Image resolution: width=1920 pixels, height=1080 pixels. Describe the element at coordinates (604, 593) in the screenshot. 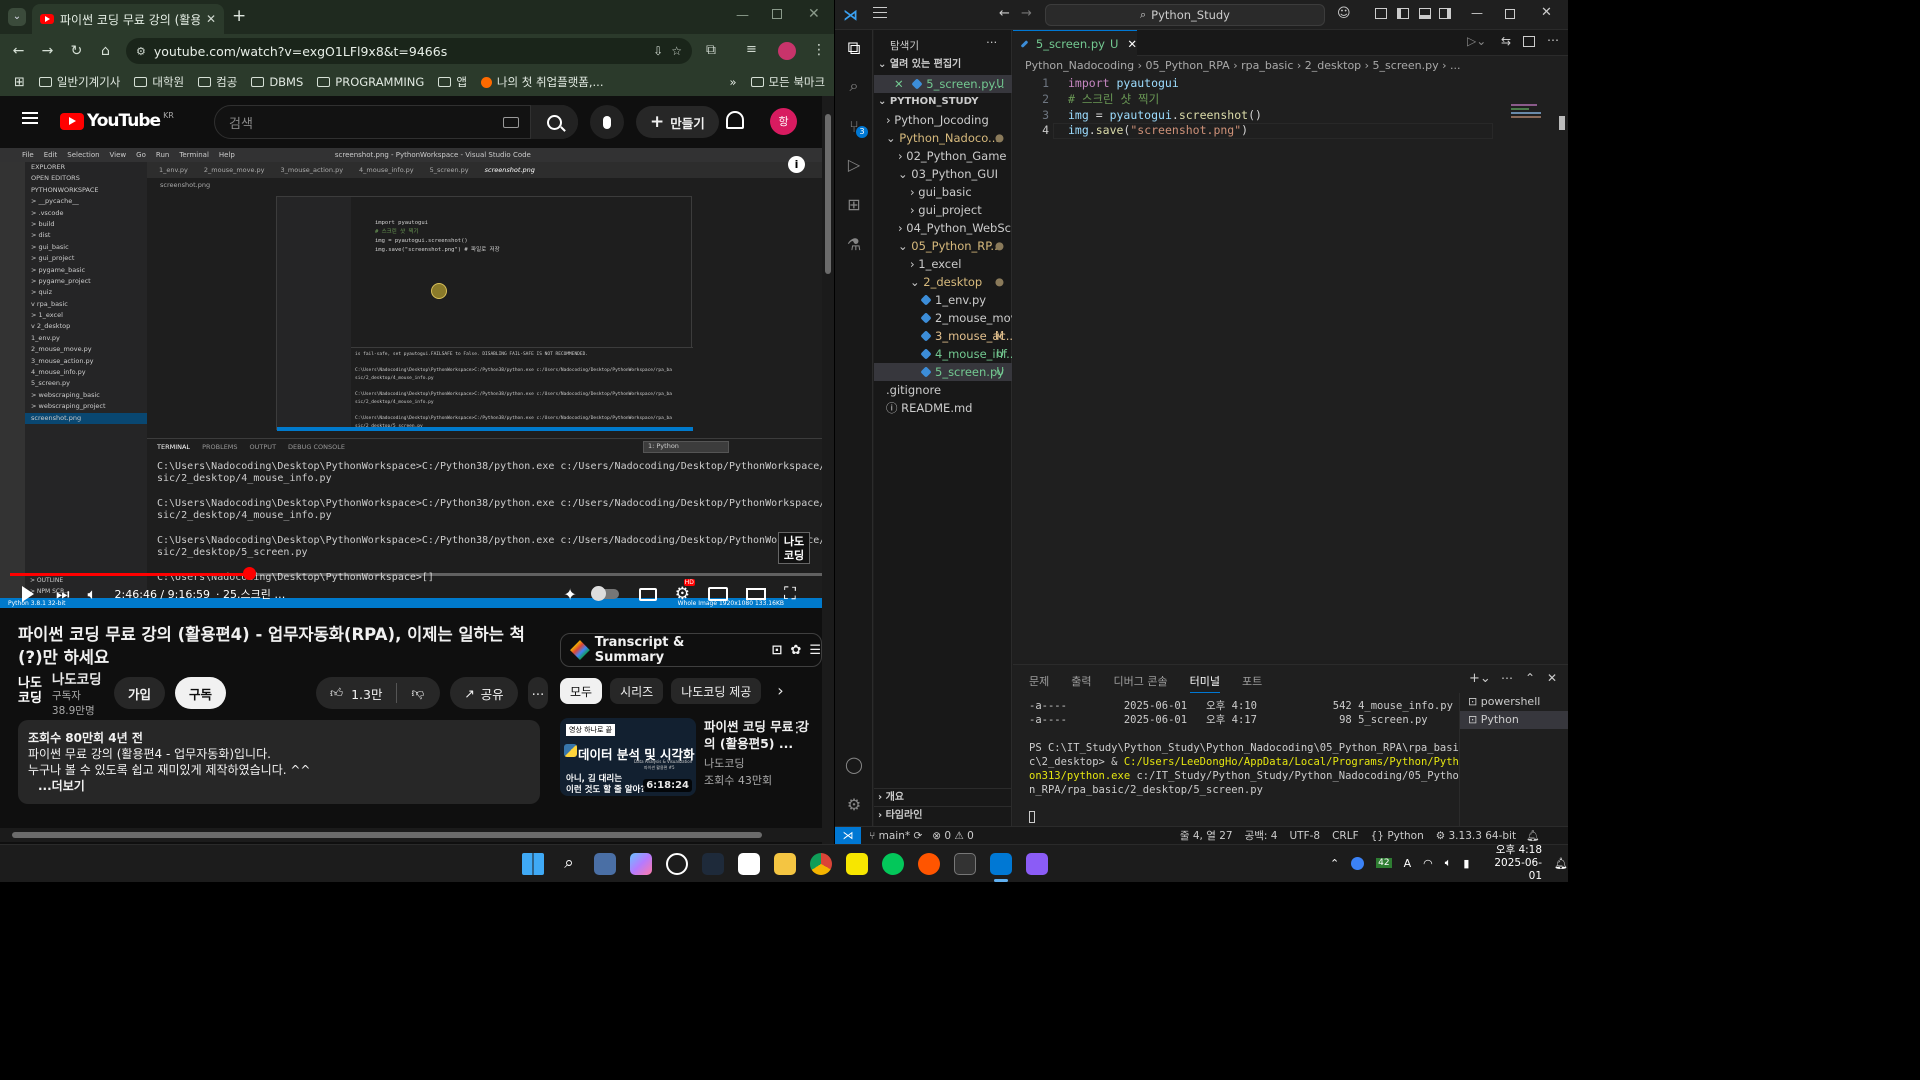

I see `autoplay-toggle` at that location.